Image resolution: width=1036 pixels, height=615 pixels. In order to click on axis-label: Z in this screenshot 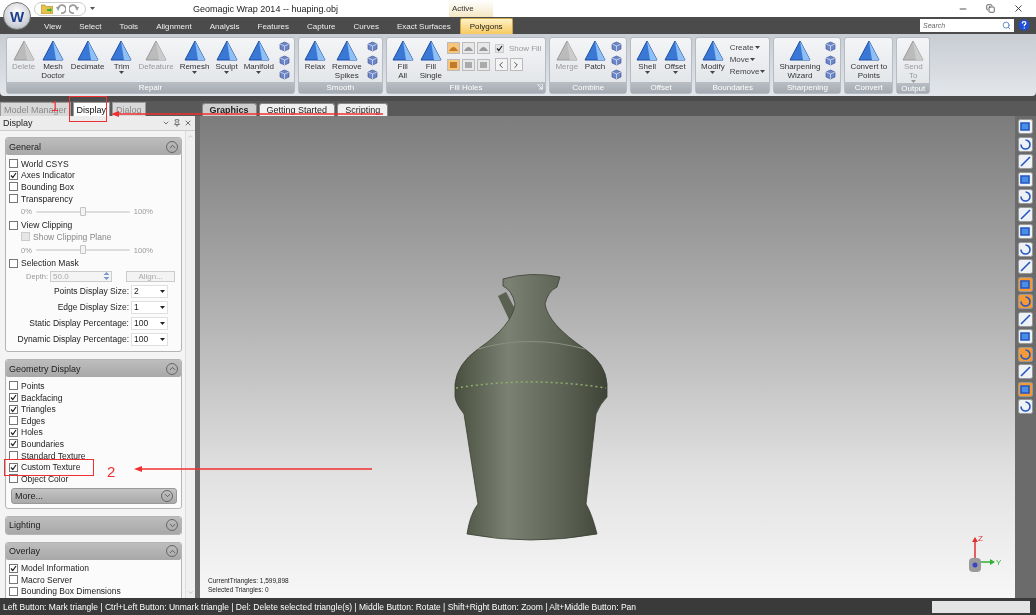, I will do `click(980, 538)`.